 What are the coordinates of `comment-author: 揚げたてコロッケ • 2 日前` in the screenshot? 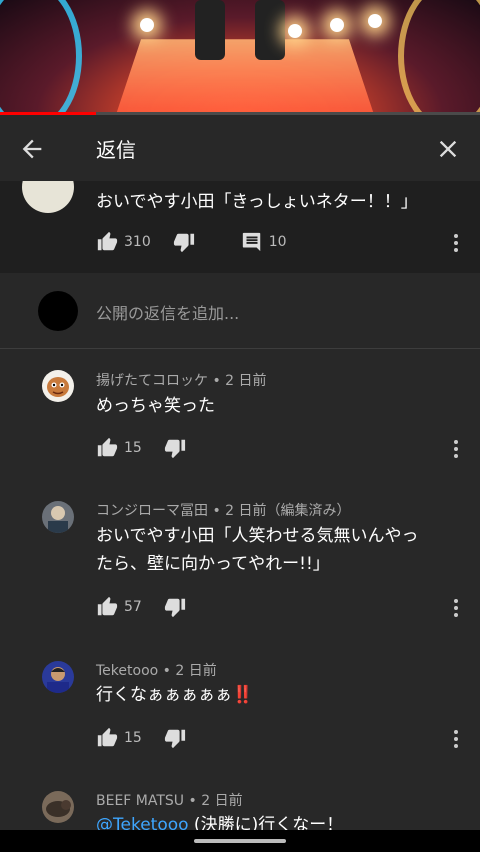 It's located at (181, 380).